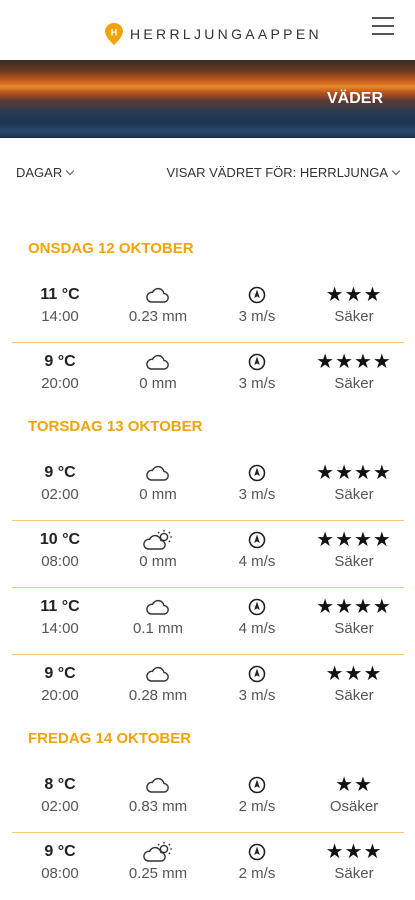 Image resolution: width=415 pixels, height=900 pixels. What do you see at coordinates (354, 806) in the screenshot?
I see `reliability-label: Osäker` at bounding box center [354, 806].